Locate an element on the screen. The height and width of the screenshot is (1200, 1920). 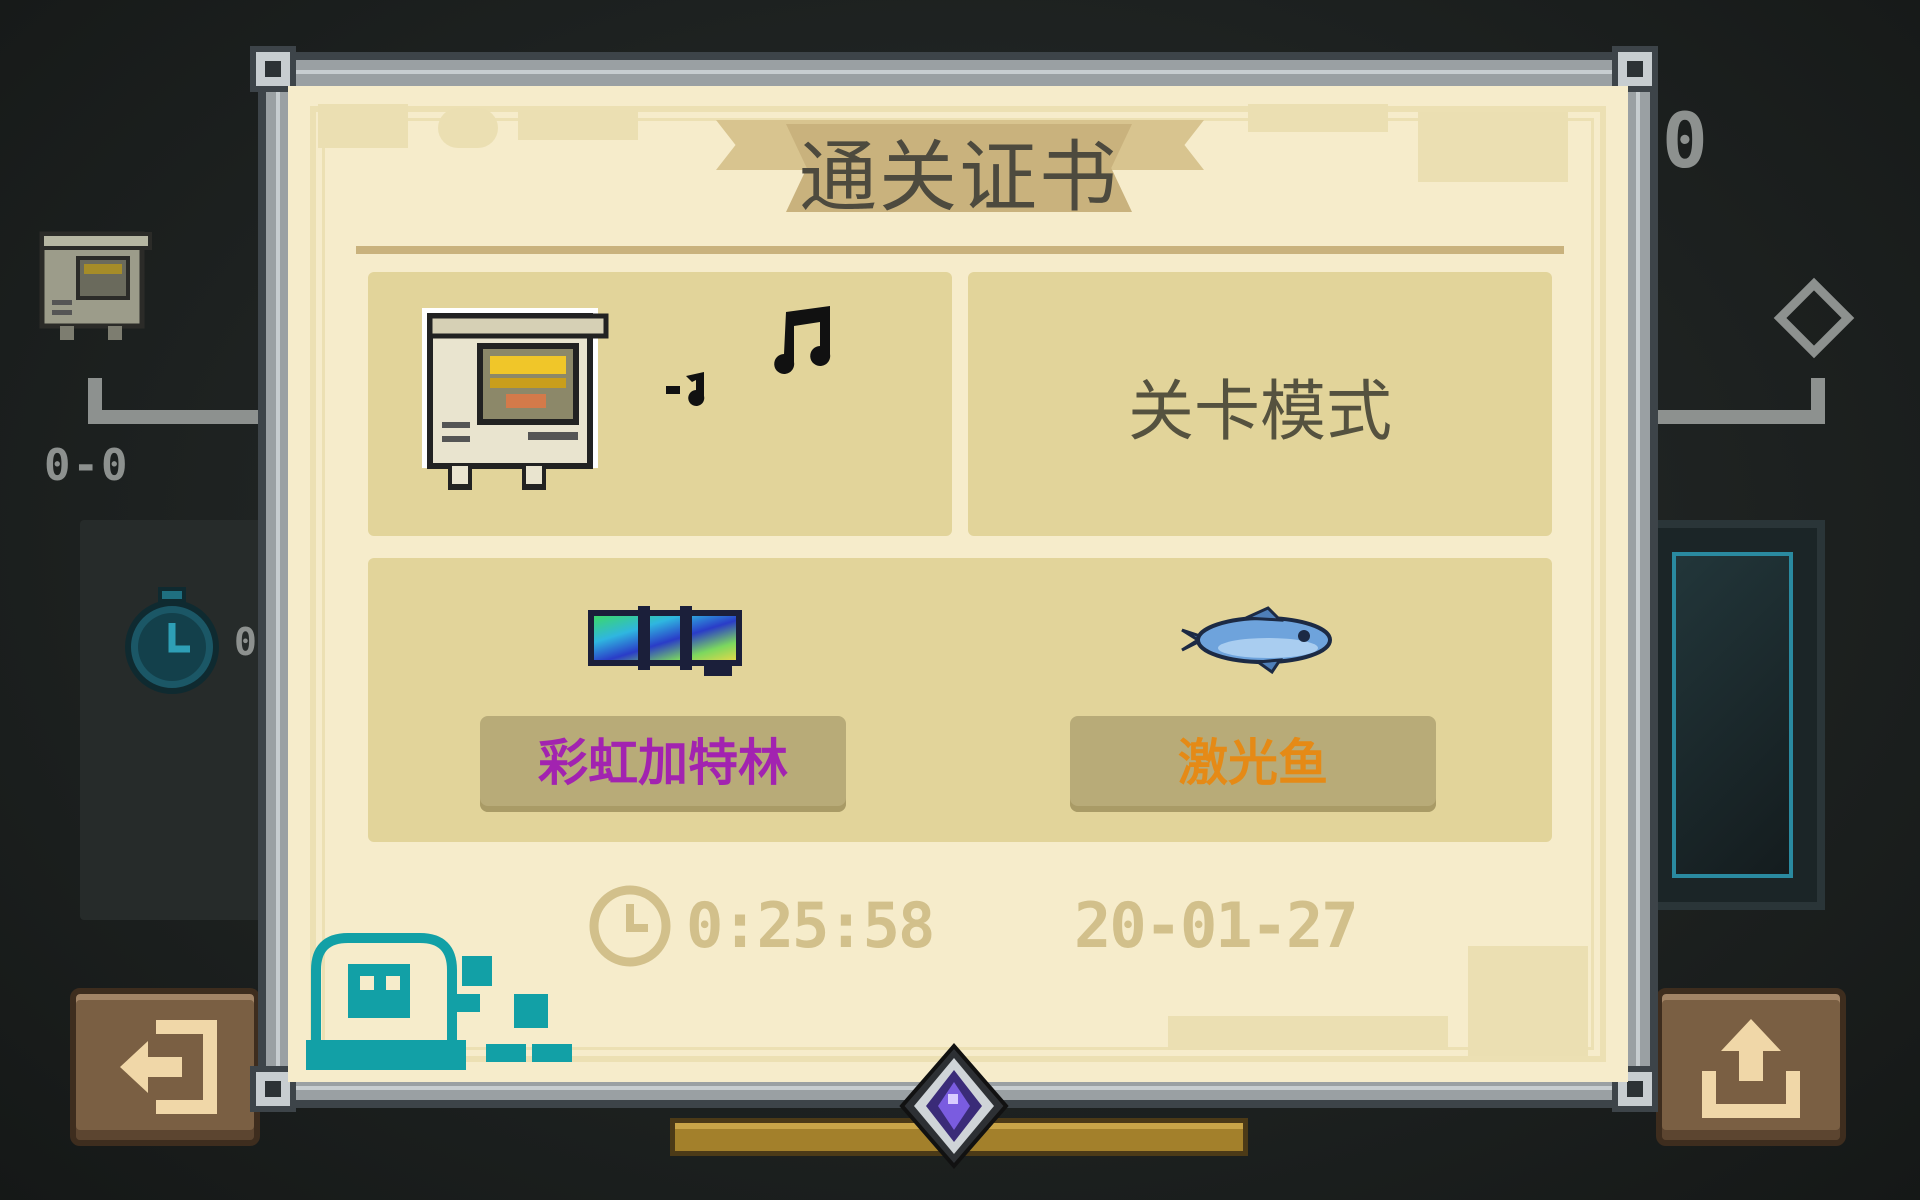
stopwatch-value: 0 is located at coordinates (245, 642).